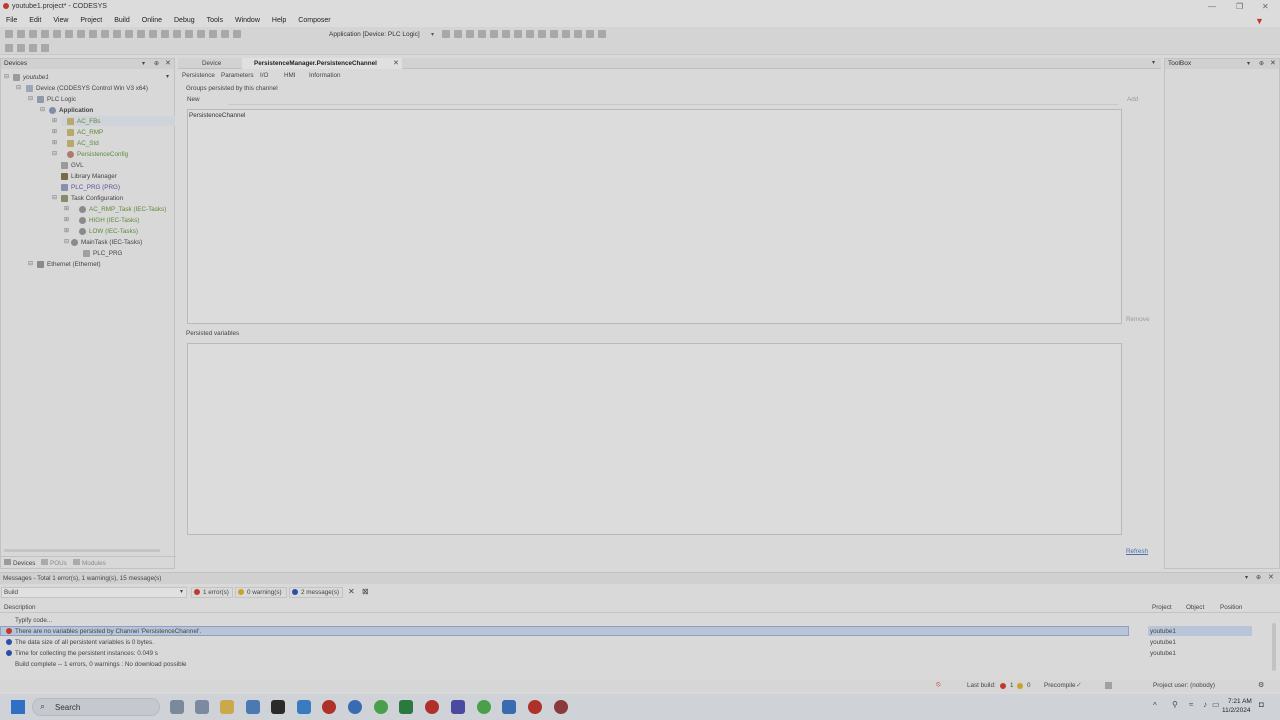  I want to click on subtab-parameters: Parameters, so click(237, 75).